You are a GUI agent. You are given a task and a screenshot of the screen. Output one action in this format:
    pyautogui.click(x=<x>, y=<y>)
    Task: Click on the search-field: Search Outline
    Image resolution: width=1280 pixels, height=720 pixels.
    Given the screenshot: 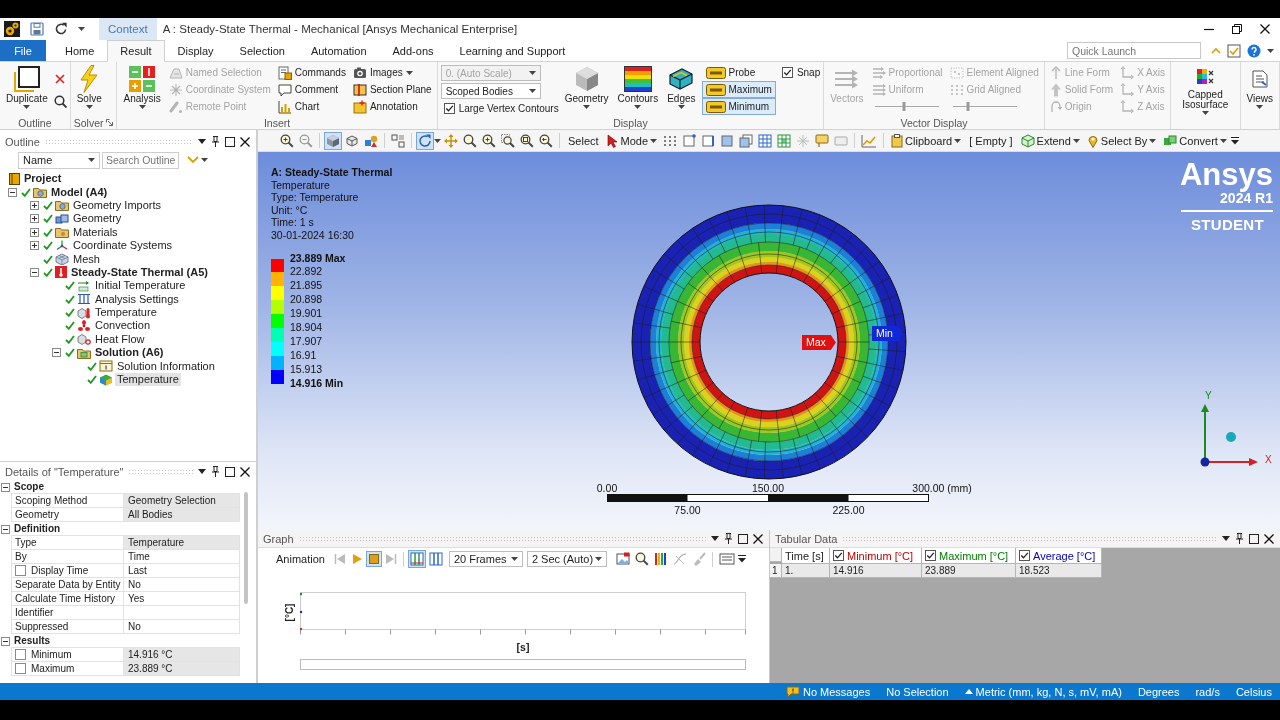 What is the action you would take?
    pyautogui.click(x=140, y=160)
    